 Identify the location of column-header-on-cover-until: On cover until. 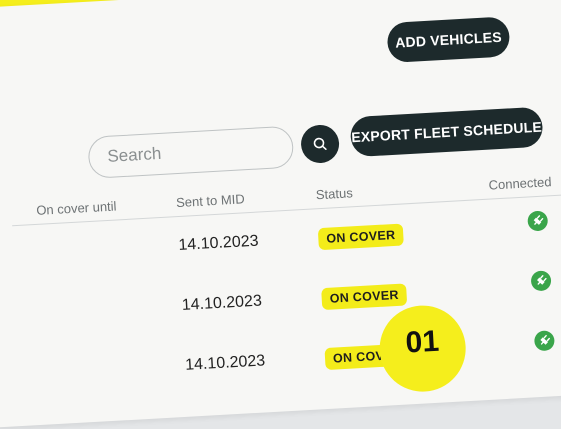
(76, 208).